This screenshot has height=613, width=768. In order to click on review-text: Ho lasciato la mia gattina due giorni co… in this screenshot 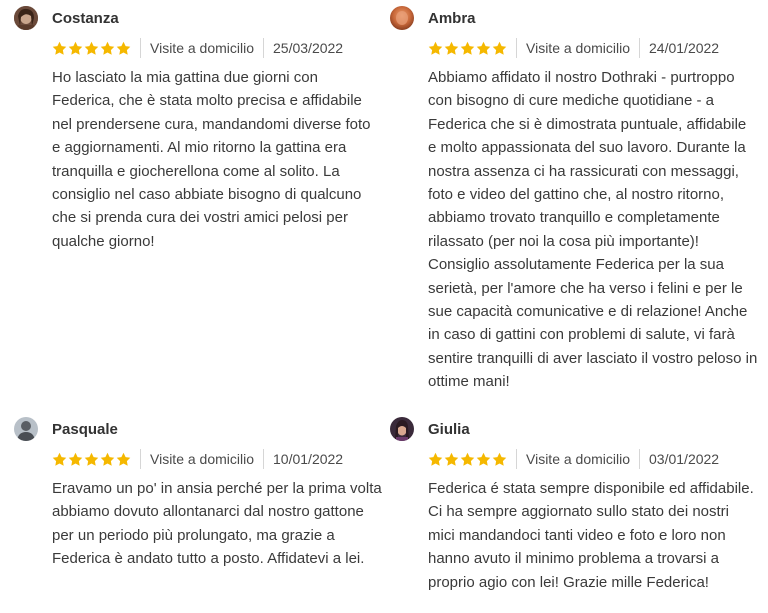, I will do `click(211, 159)`.